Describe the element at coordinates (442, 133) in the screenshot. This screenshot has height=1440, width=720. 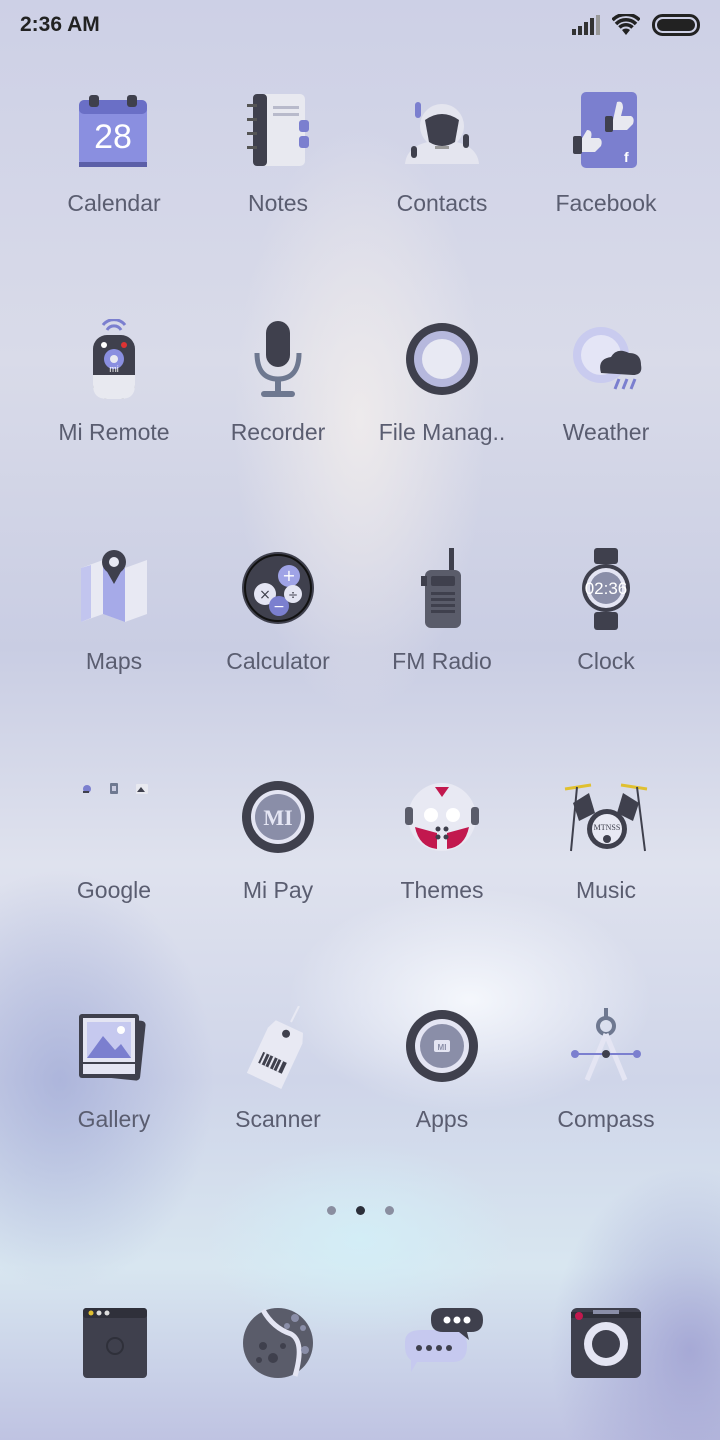
I see `contacts-icon` at that location.